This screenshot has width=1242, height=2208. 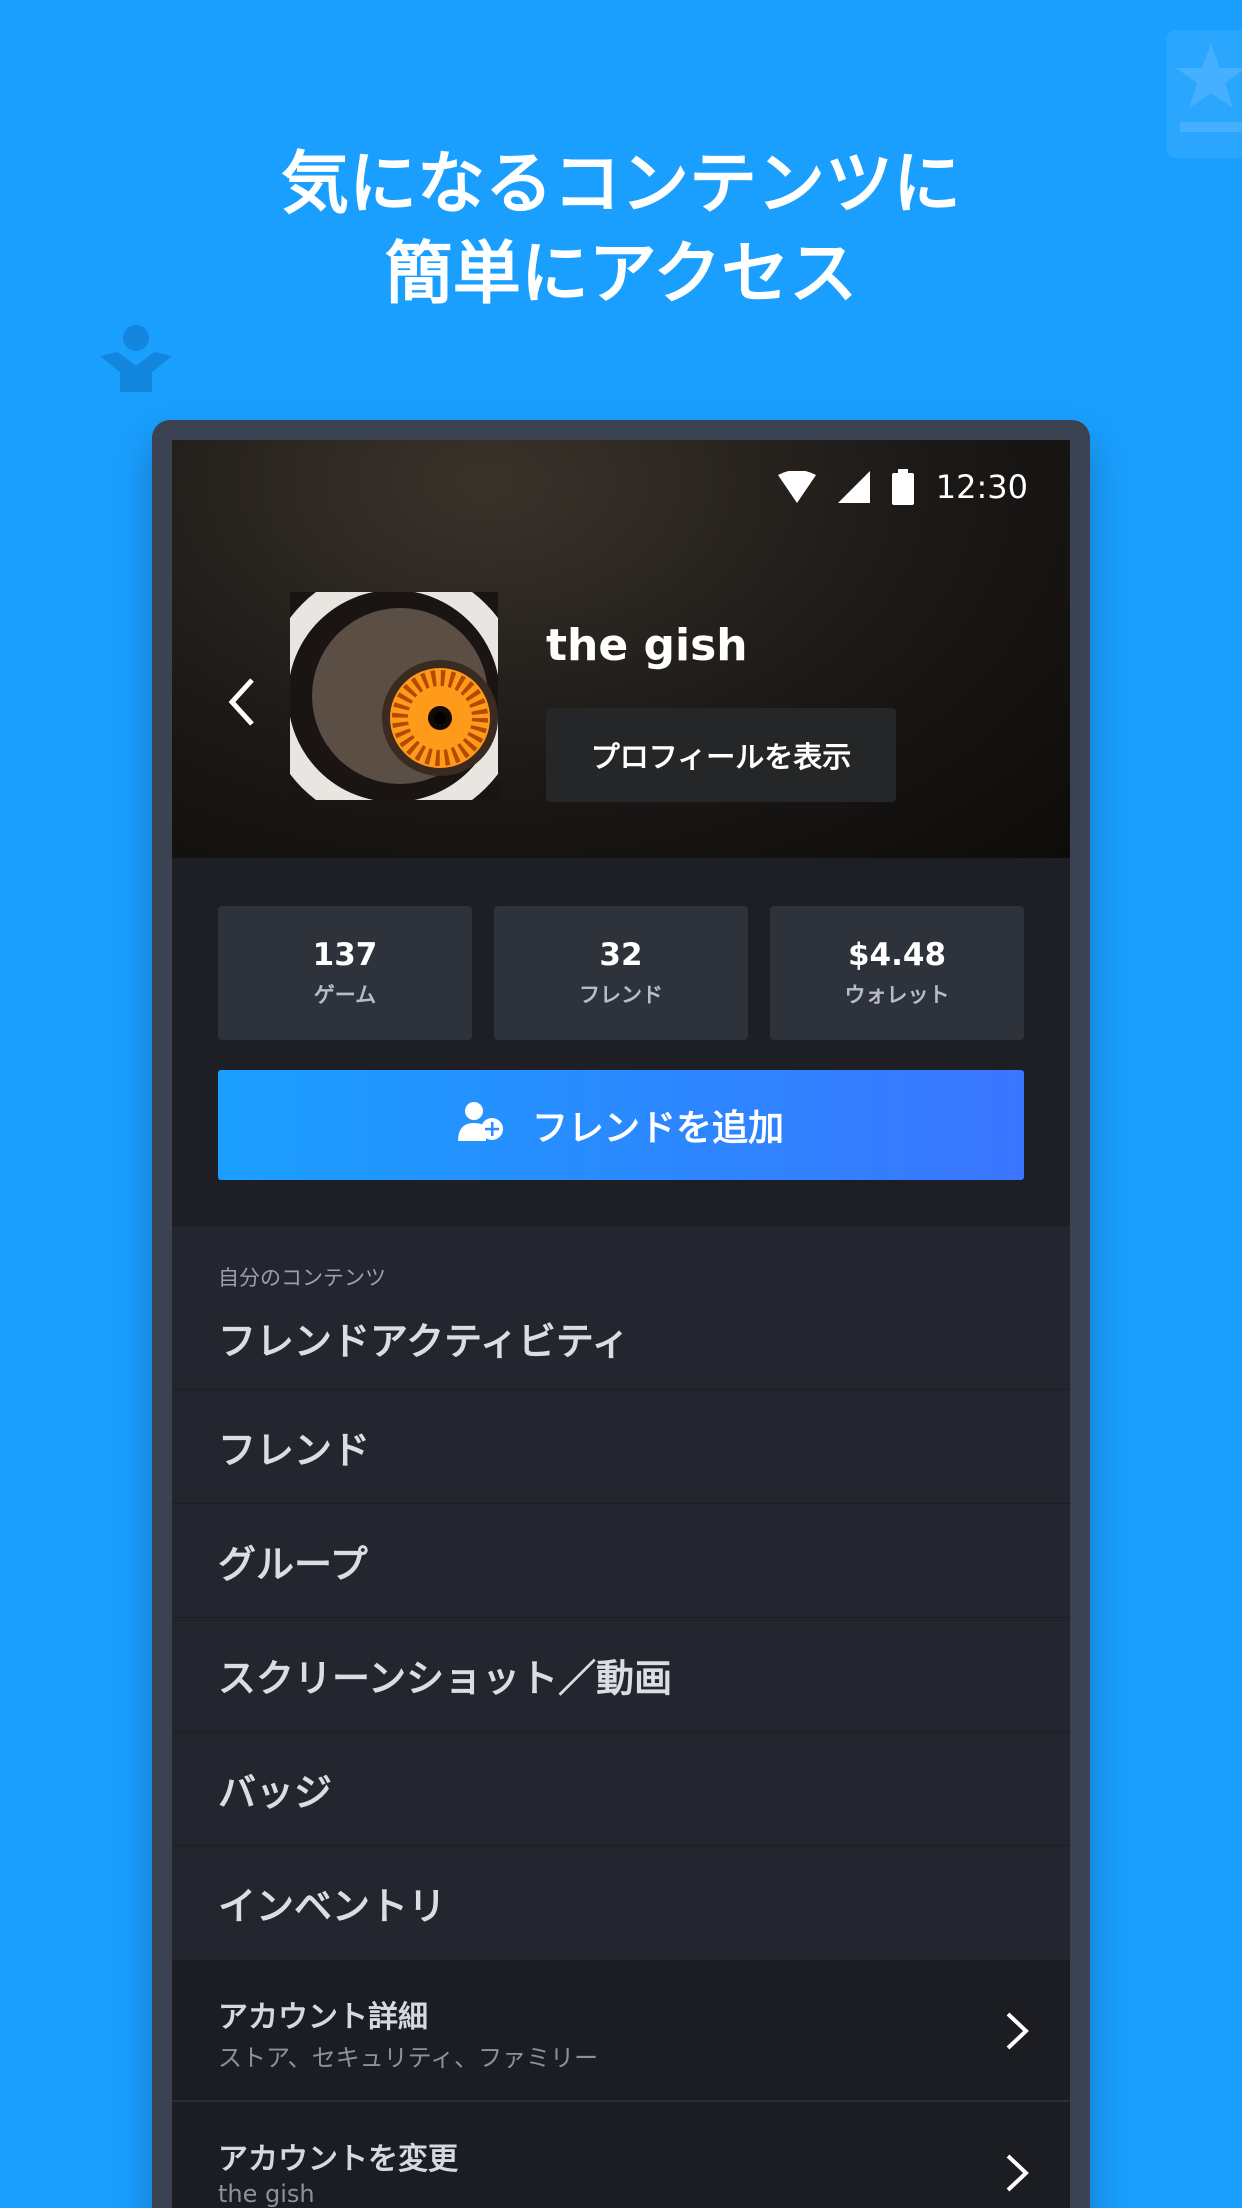 I want to click on stat-value: 137, so click(x=345, y=955).